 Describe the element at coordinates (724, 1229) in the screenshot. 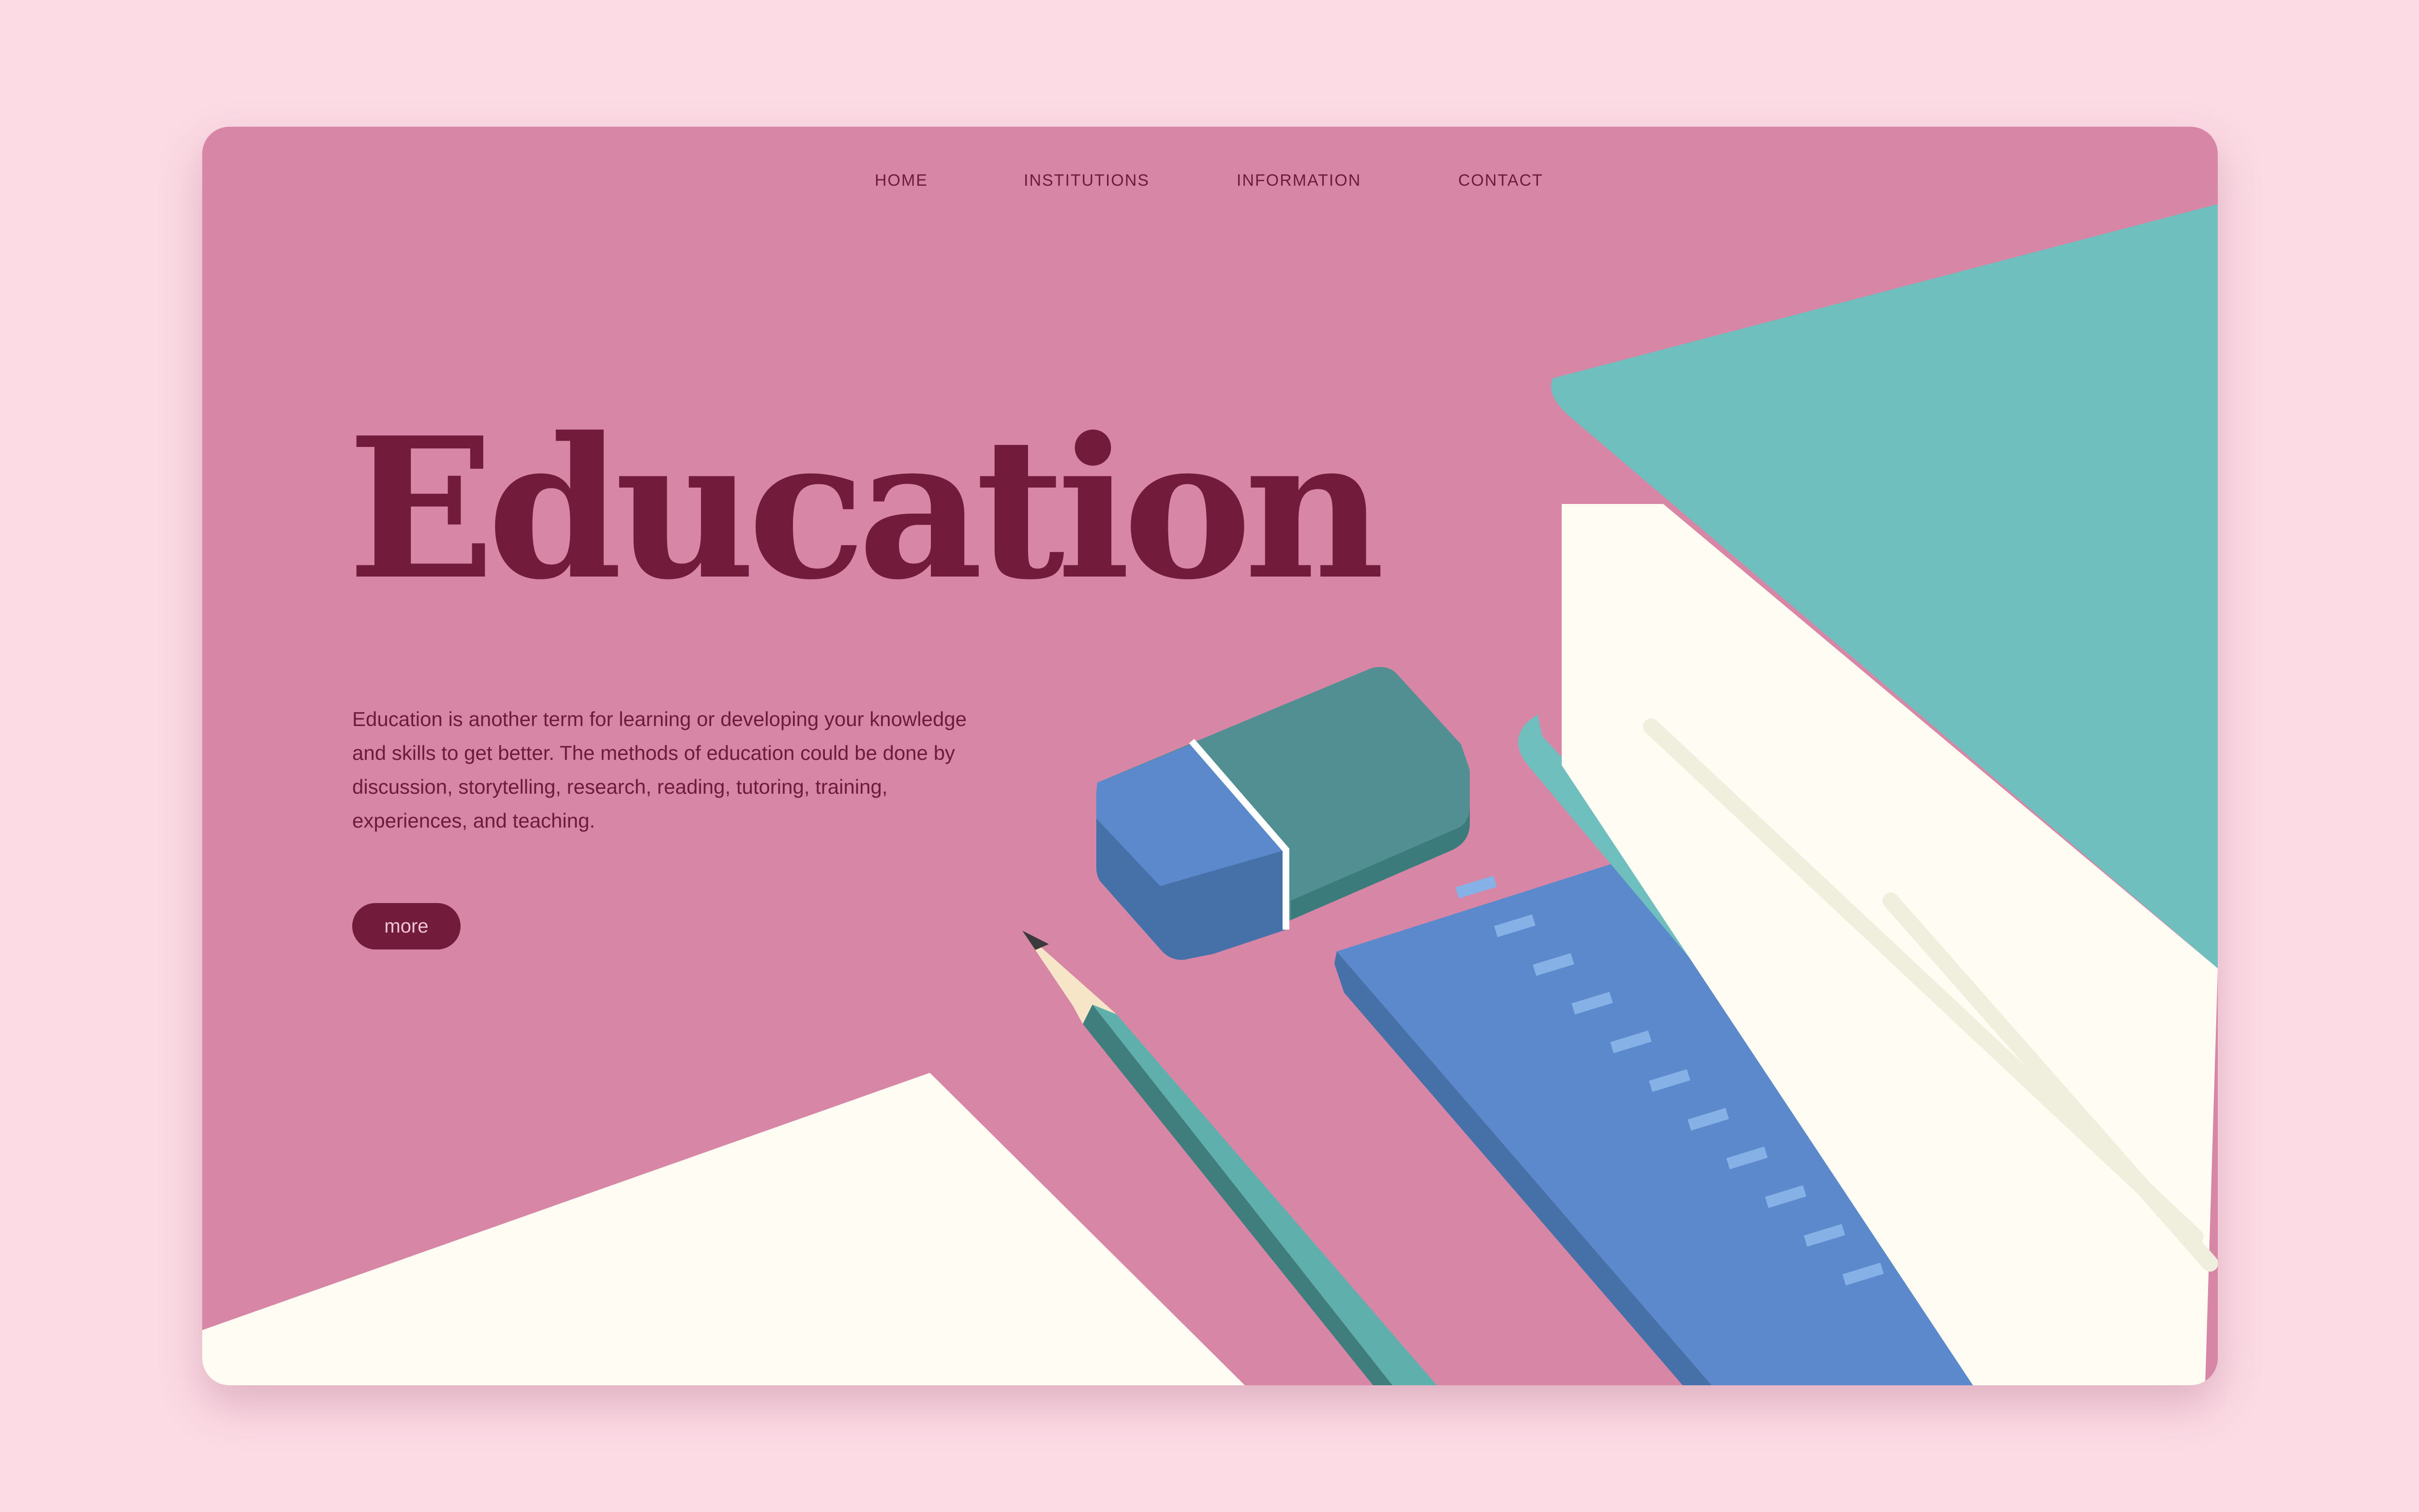

I see `paper-sheet-icon` at that location.